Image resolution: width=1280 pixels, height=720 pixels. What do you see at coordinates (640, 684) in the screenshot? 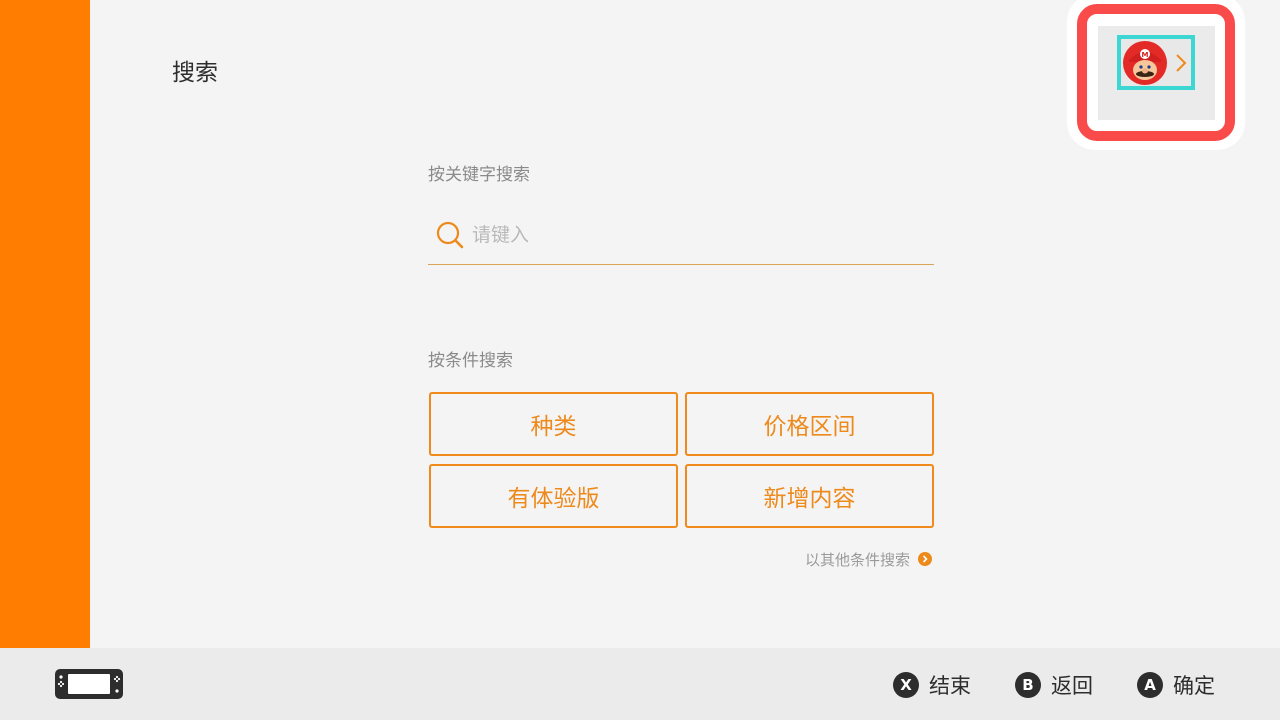
I see `footer-bar: X 结束 B 返回 A 确定` at bounding box center [640, 684].